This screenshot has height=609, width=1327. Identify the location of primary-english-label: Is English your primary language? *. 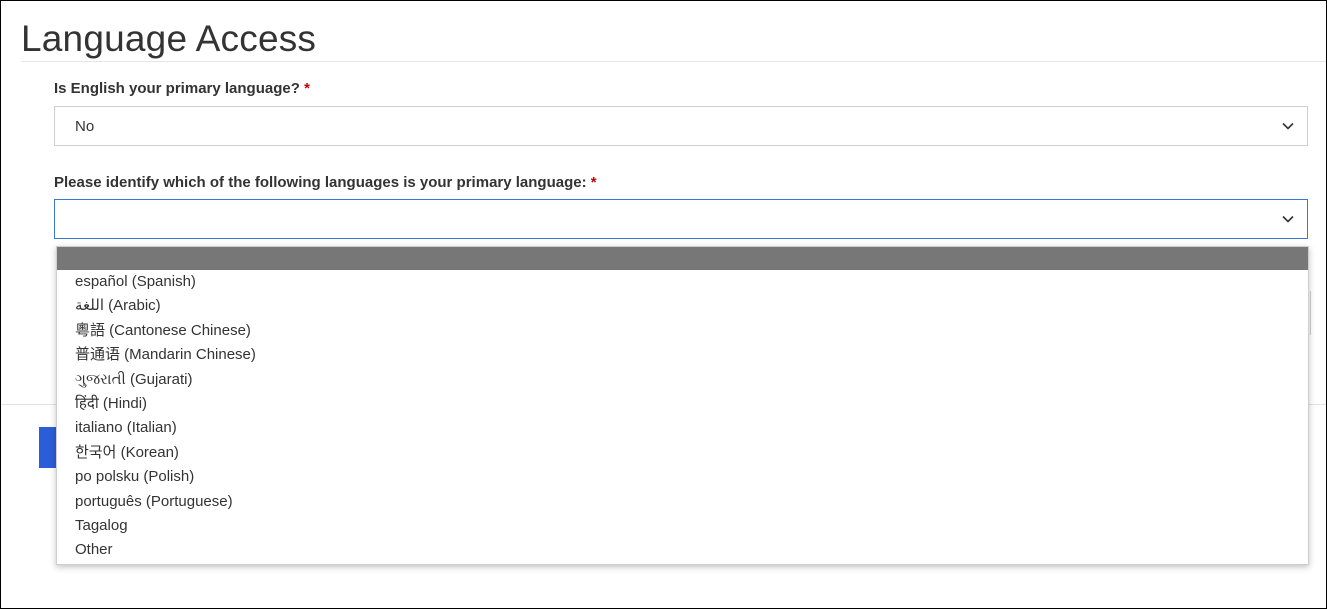
(182, 88).